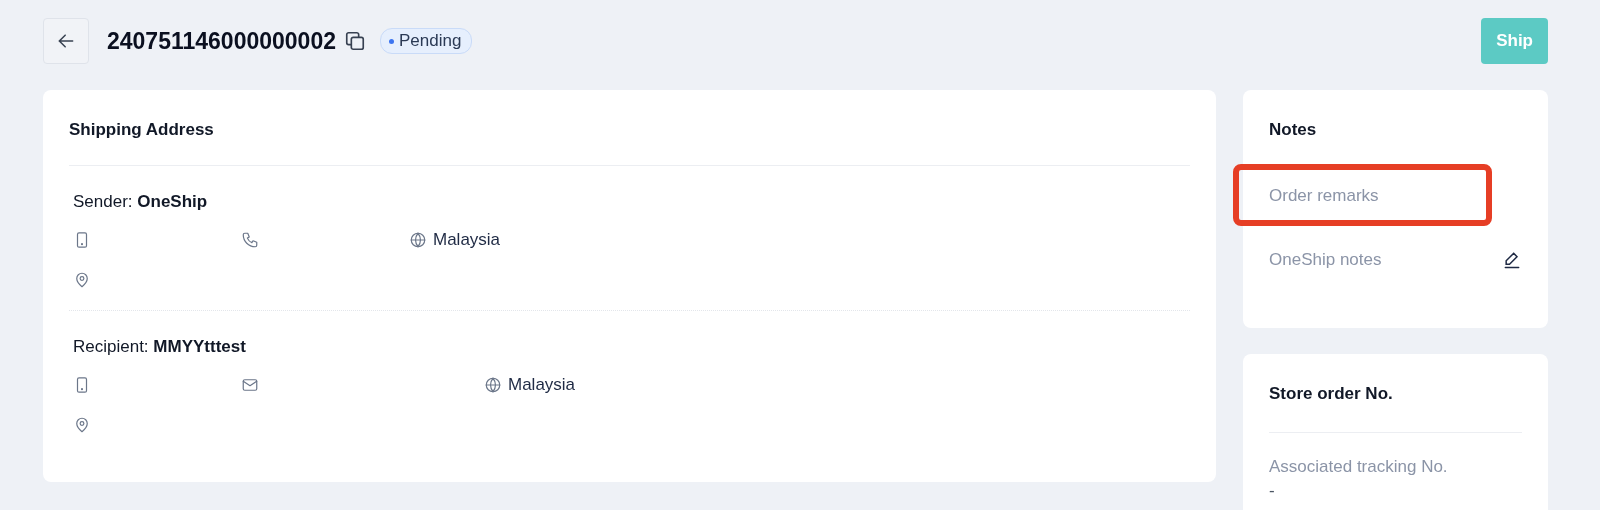 The image size is (1600, 510). Describe the element at coordinates (142, 130) in the screenshot. I see `card-title: Shipping Address` at that location.